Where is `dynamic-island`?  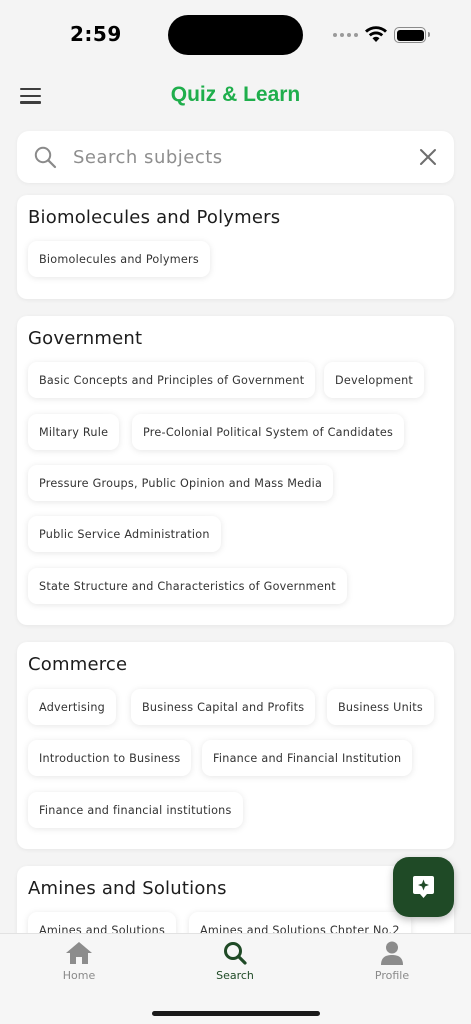 dynamic-island is located at coordinates (235, 35).